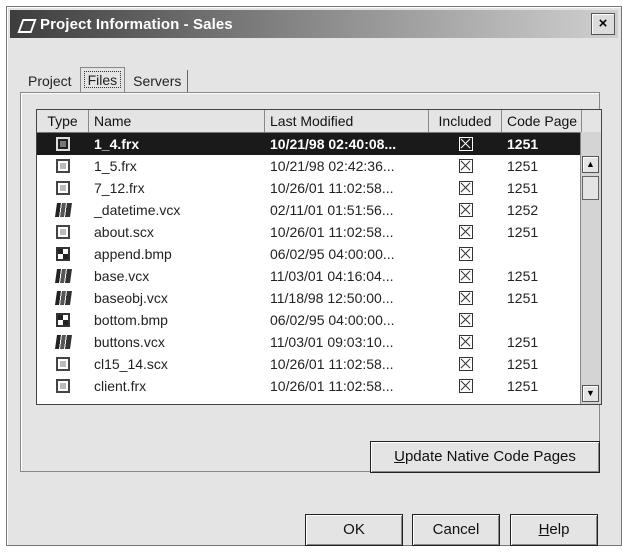 The width and height of the screenshot is (630, 555). What do you see at coordinates (158, 81) in the screenshot?
I see `tab-servers: Servers` at bounding box center [158, 81].